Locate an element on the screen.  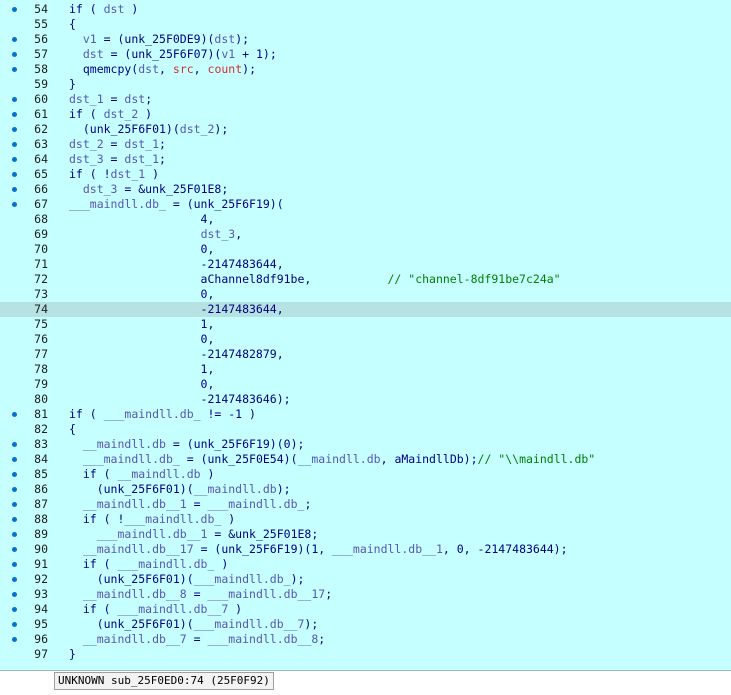
code-line: 80 -2147483646); is located at coordinates (365, 399).